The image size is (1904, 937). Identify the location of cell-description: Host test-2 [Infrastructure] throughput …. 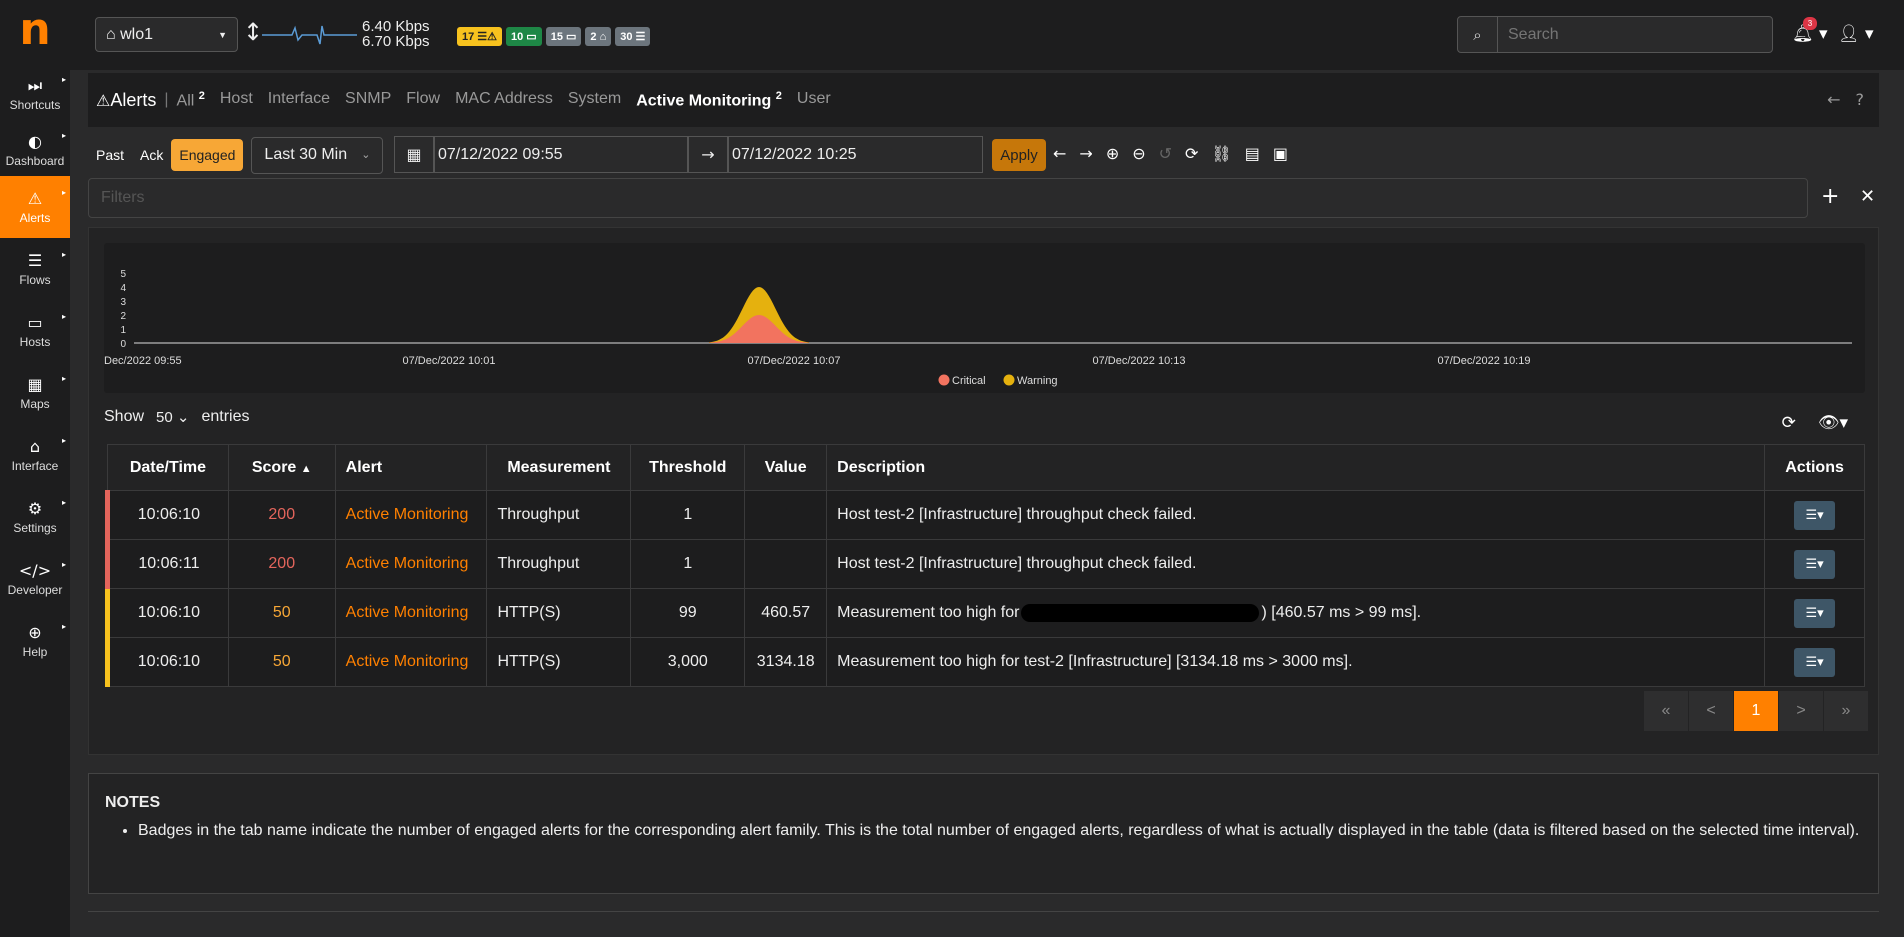
(1296, 564).